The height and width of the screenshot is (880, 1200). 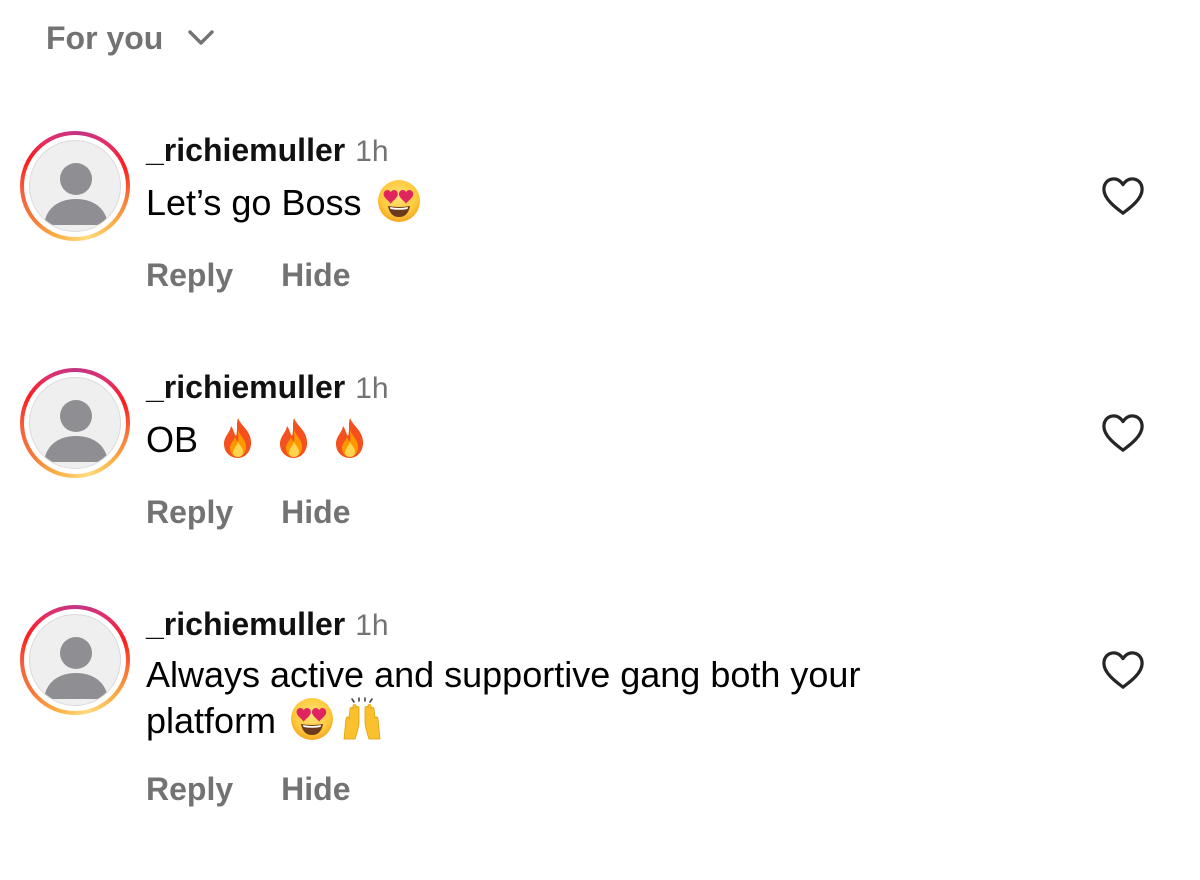 What do you see at coordinates (362, 719) in the screenshot?
I see `raising-hands-emoji-icon` at bounding box center [362, 719].